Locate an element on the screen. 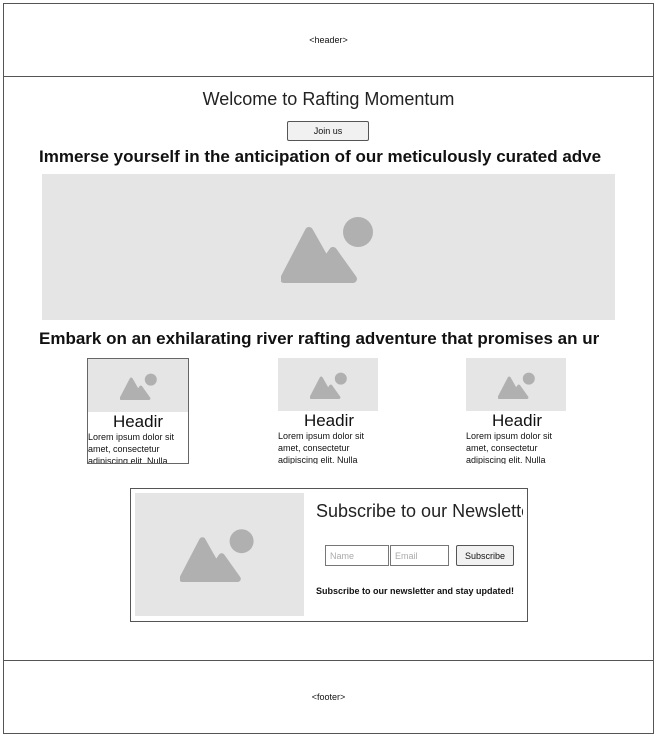 The width and height of the screenshot is (658, 738). subscribe-button: Subscribe is located at coordinates (485, 555).